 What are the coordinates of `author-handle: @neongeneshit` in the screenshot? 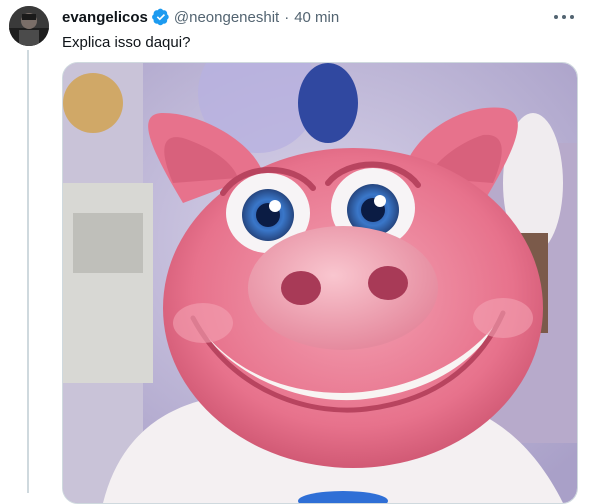 It's located at (226, 17).